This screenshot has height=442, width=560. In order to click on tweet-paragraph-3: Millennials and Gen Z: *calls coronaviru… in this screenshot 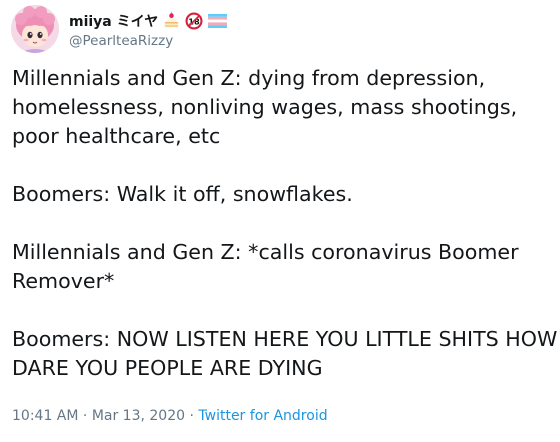, I will do `click(265, 266)`.